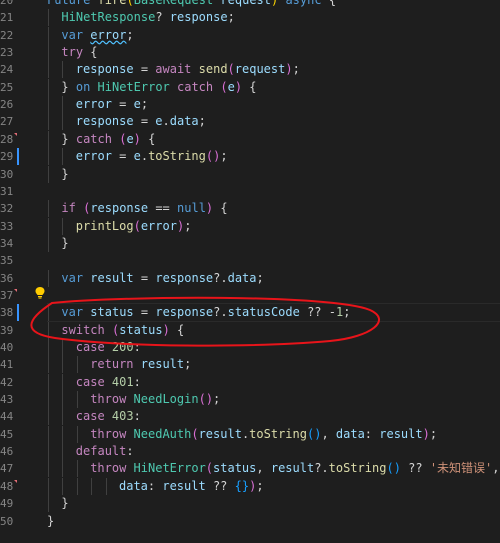 The width and height of the screenshot is (500, 543). Describe the element at coordinates (205, 321) in the screenshot. I see `annotation-circle` at that location.